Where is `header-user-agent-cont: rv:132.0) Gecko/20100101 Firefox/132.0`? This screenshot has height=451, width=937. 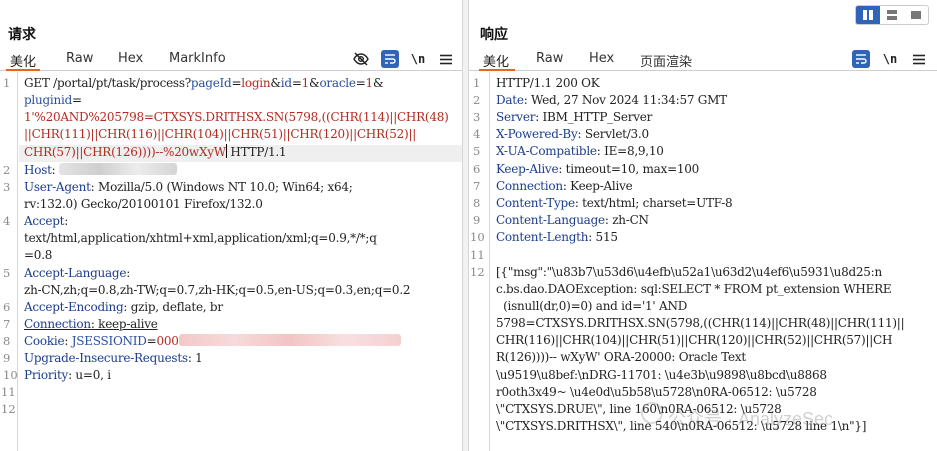 header-user-agent-cont: rv:132.0) Gecko/20100101 Firefox/132.0 is located at coordinates (143, 204).